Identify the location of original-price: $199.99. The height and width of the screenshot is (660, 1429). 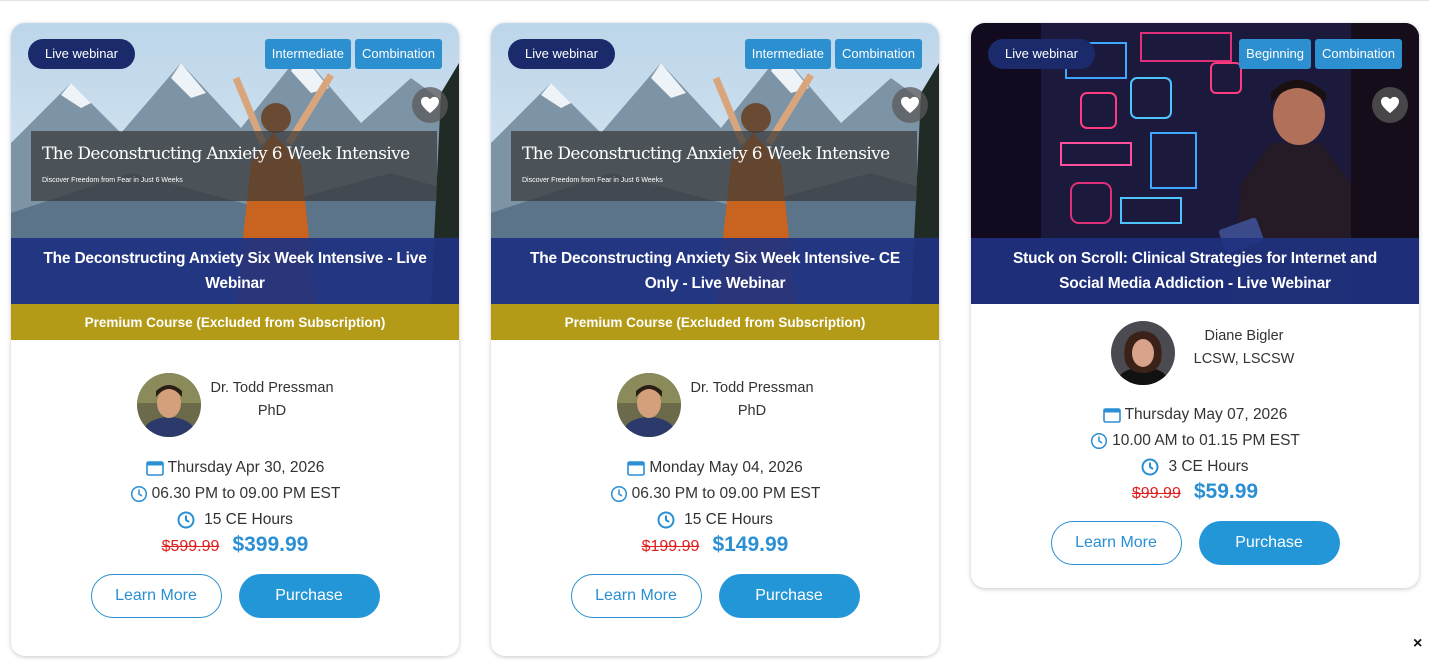
(670, 546).